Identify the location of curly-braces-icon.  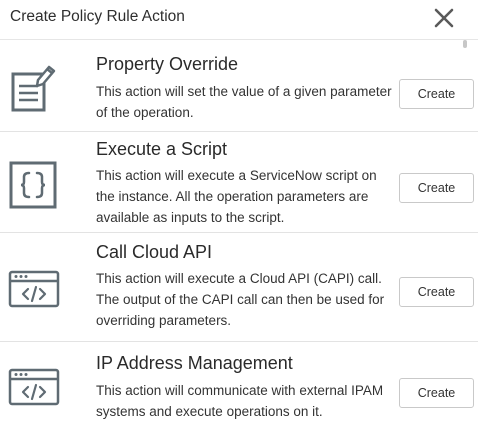
(34, 186).